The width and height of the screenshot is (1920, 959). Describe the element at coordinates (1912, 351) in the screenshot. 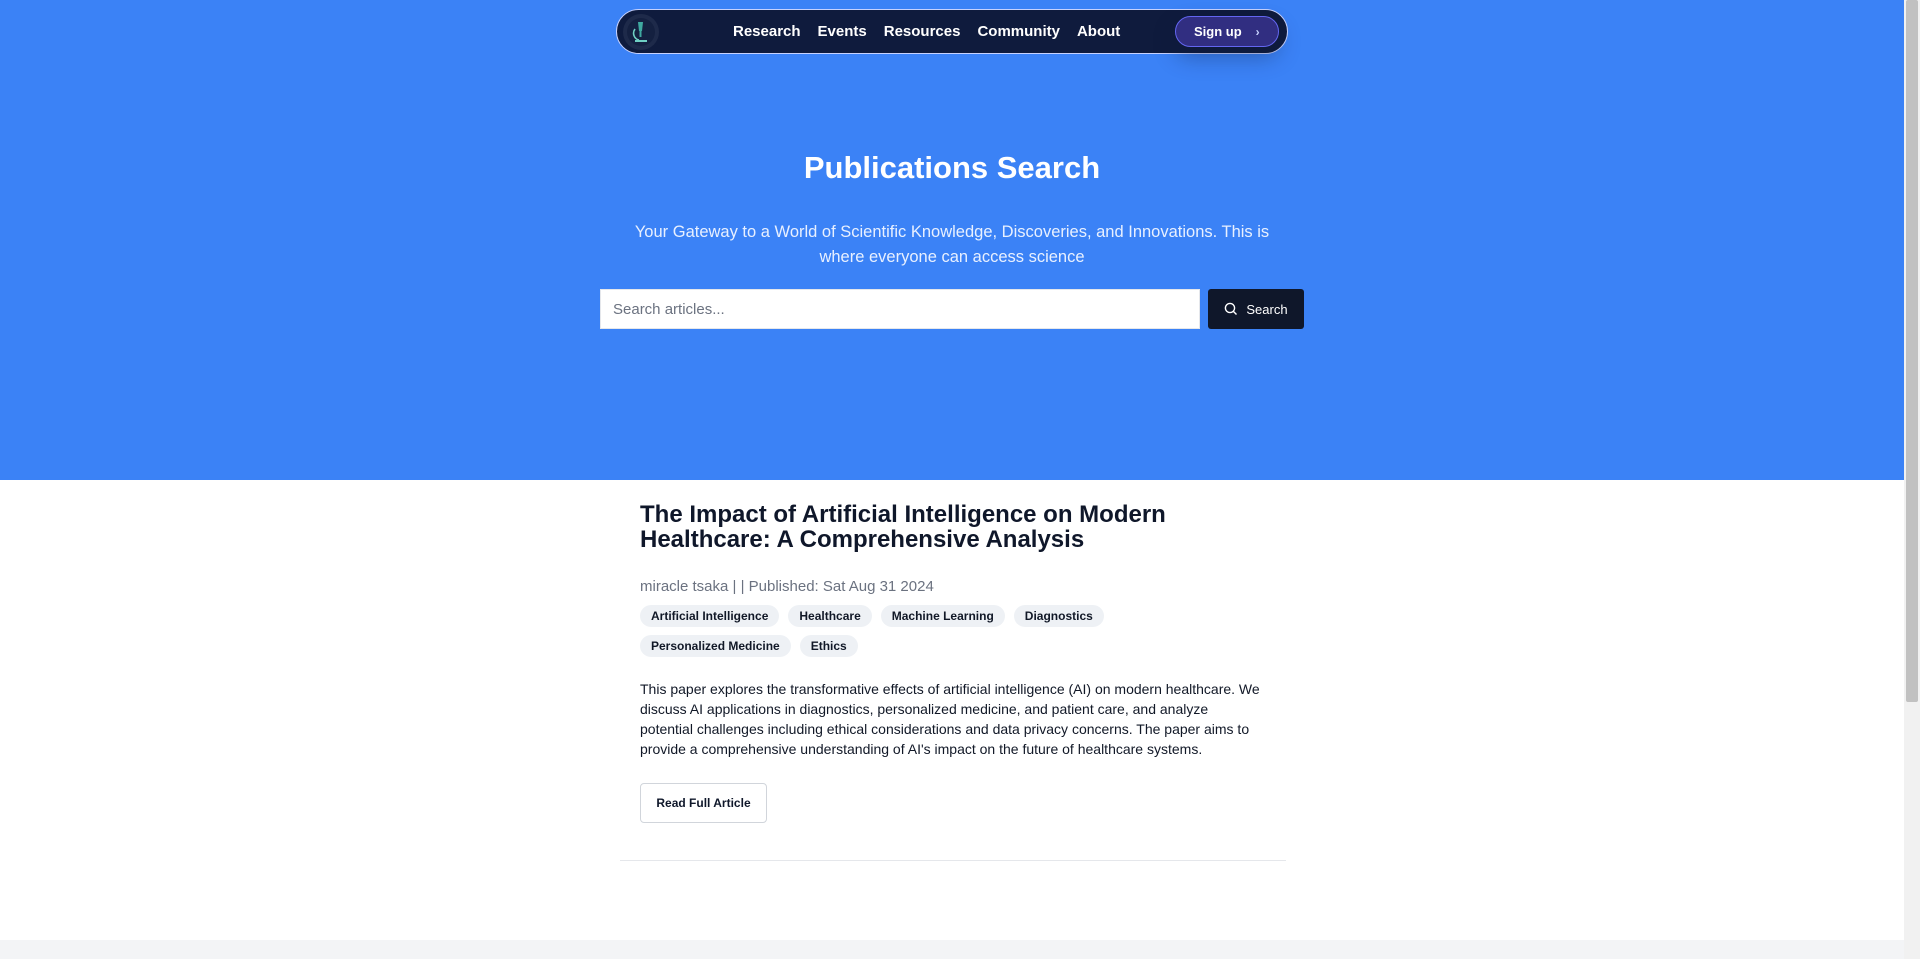

I see `scrollbar-thumb` at that location.